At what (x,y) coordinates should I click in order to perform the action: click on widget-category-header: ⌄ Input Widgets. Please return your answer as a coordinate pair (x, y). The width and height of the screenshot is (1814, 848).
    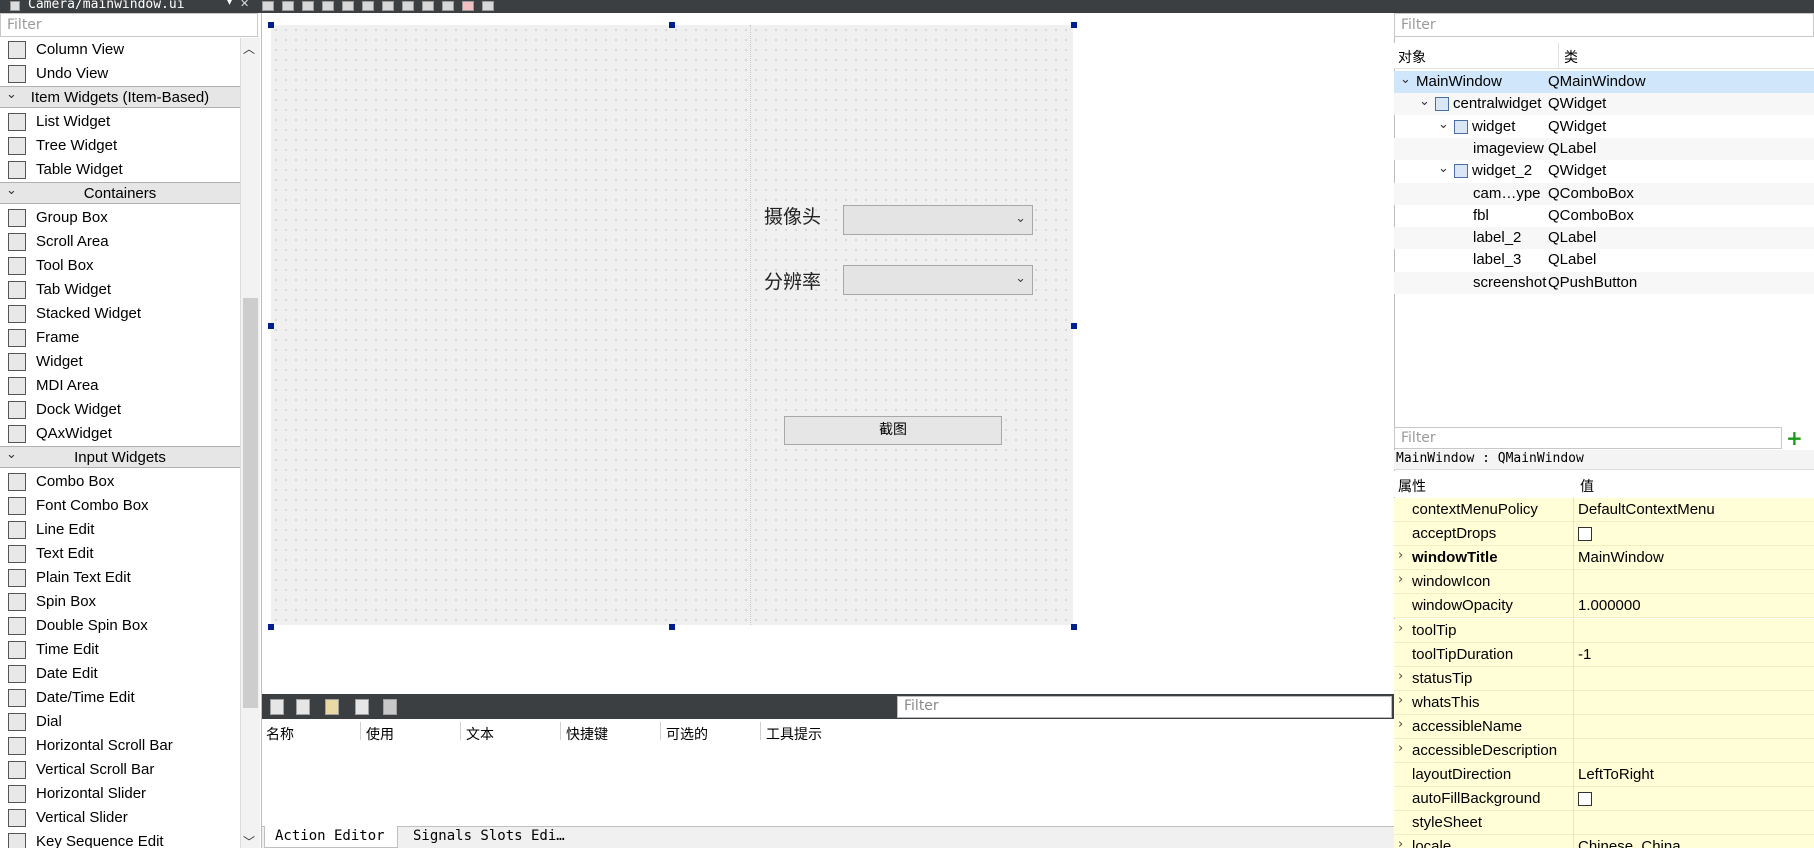
    Looking at the image, I should click on (120, 457).